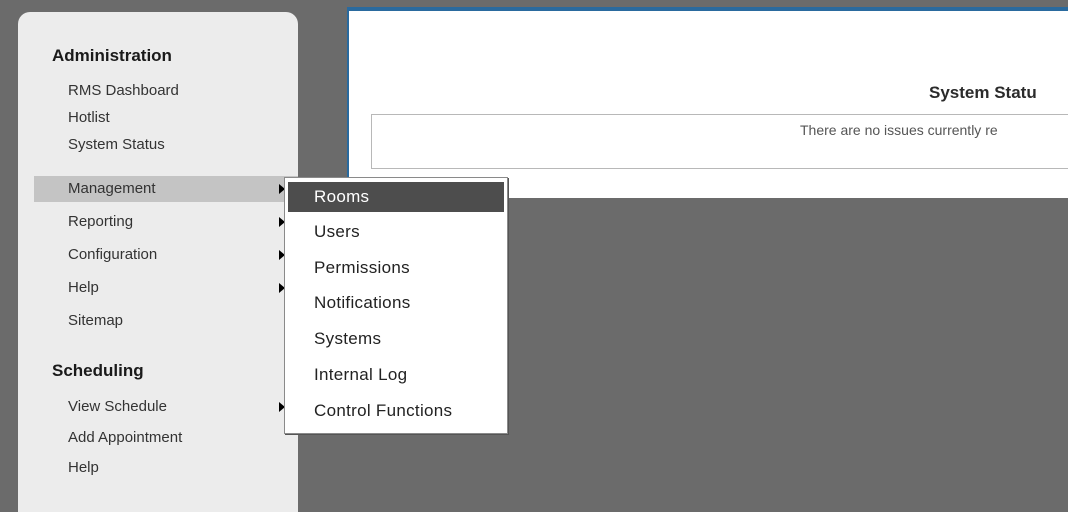  I want to click on nav-item-reporting: Reporting, so click(166, 222).